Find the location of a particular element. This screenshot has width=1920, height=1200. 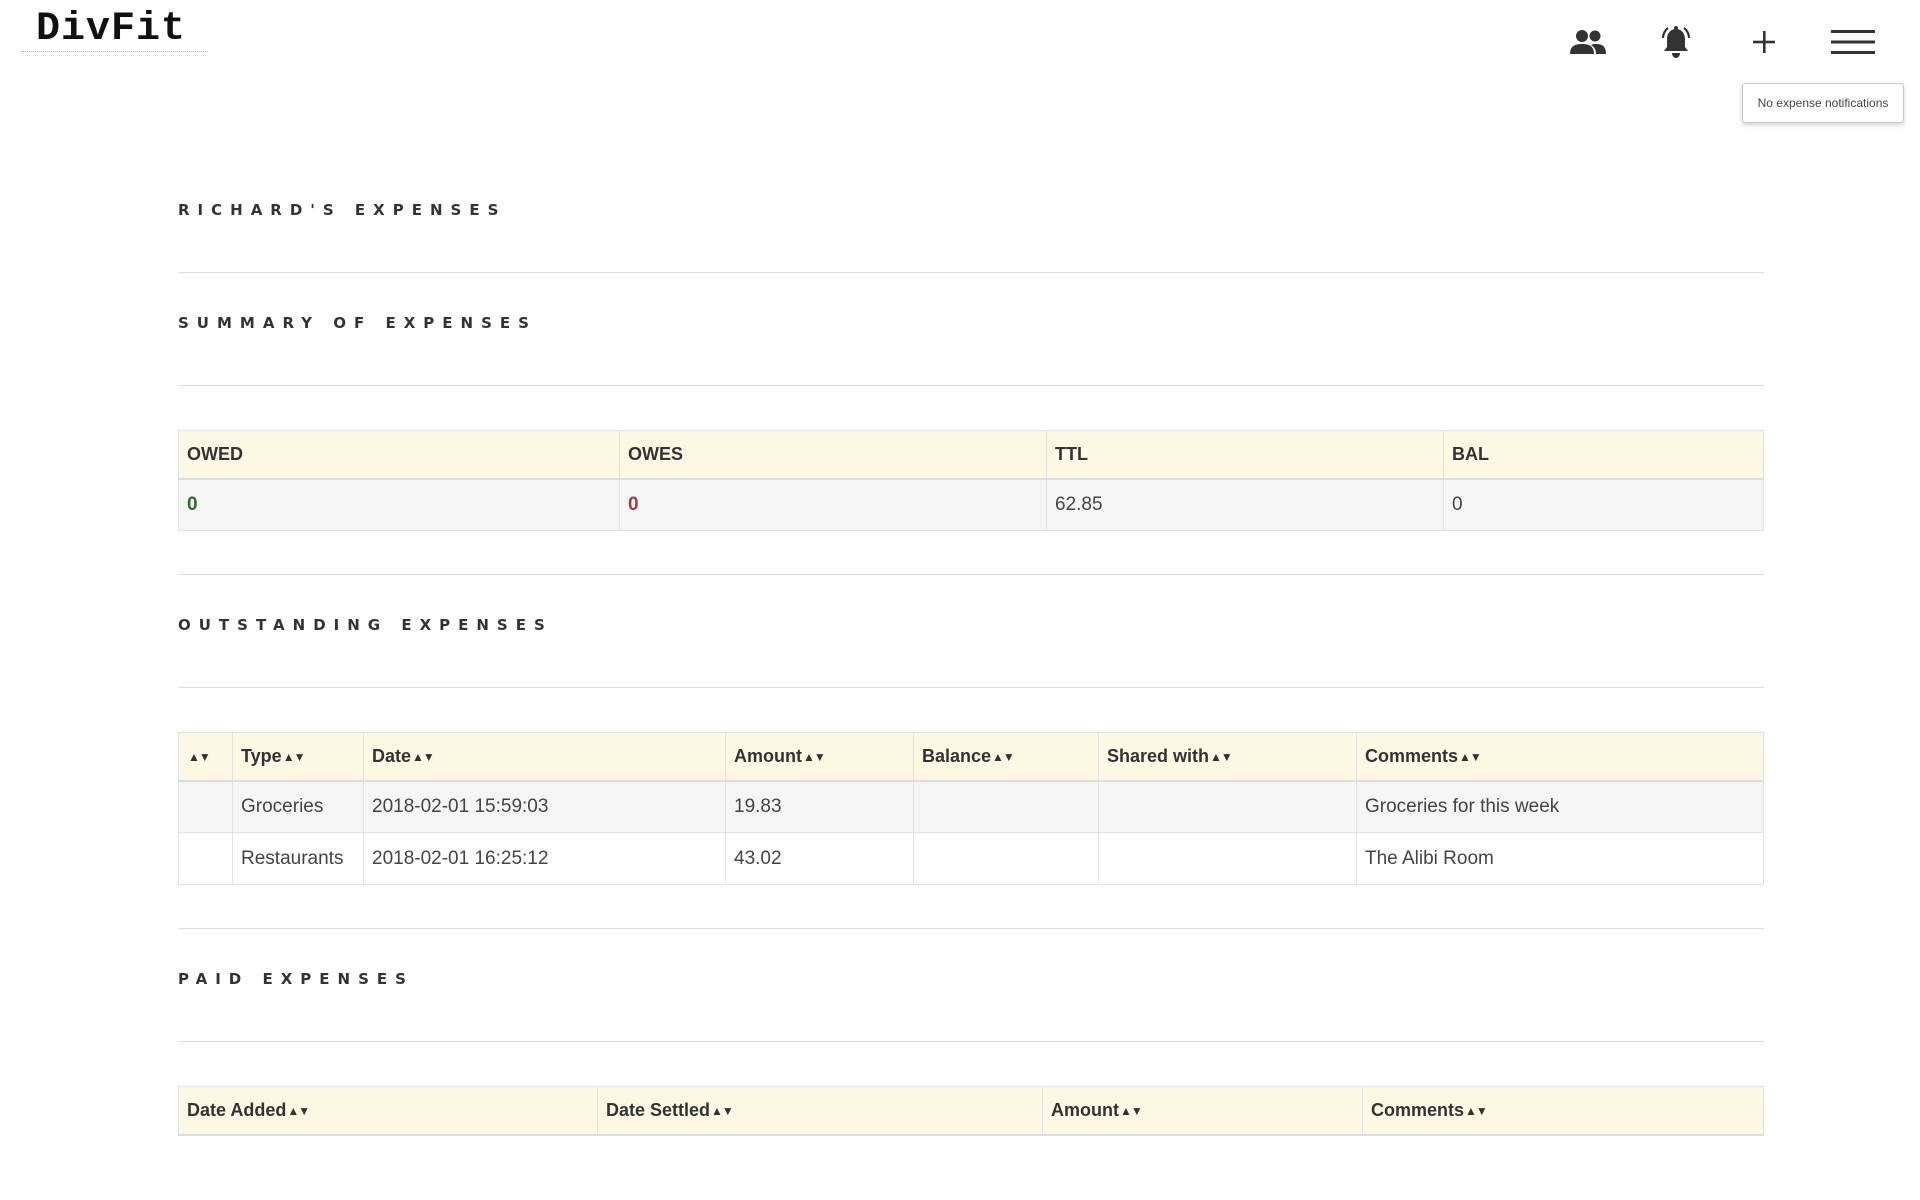

main-menu-button is located at coordinates (1853, 42).